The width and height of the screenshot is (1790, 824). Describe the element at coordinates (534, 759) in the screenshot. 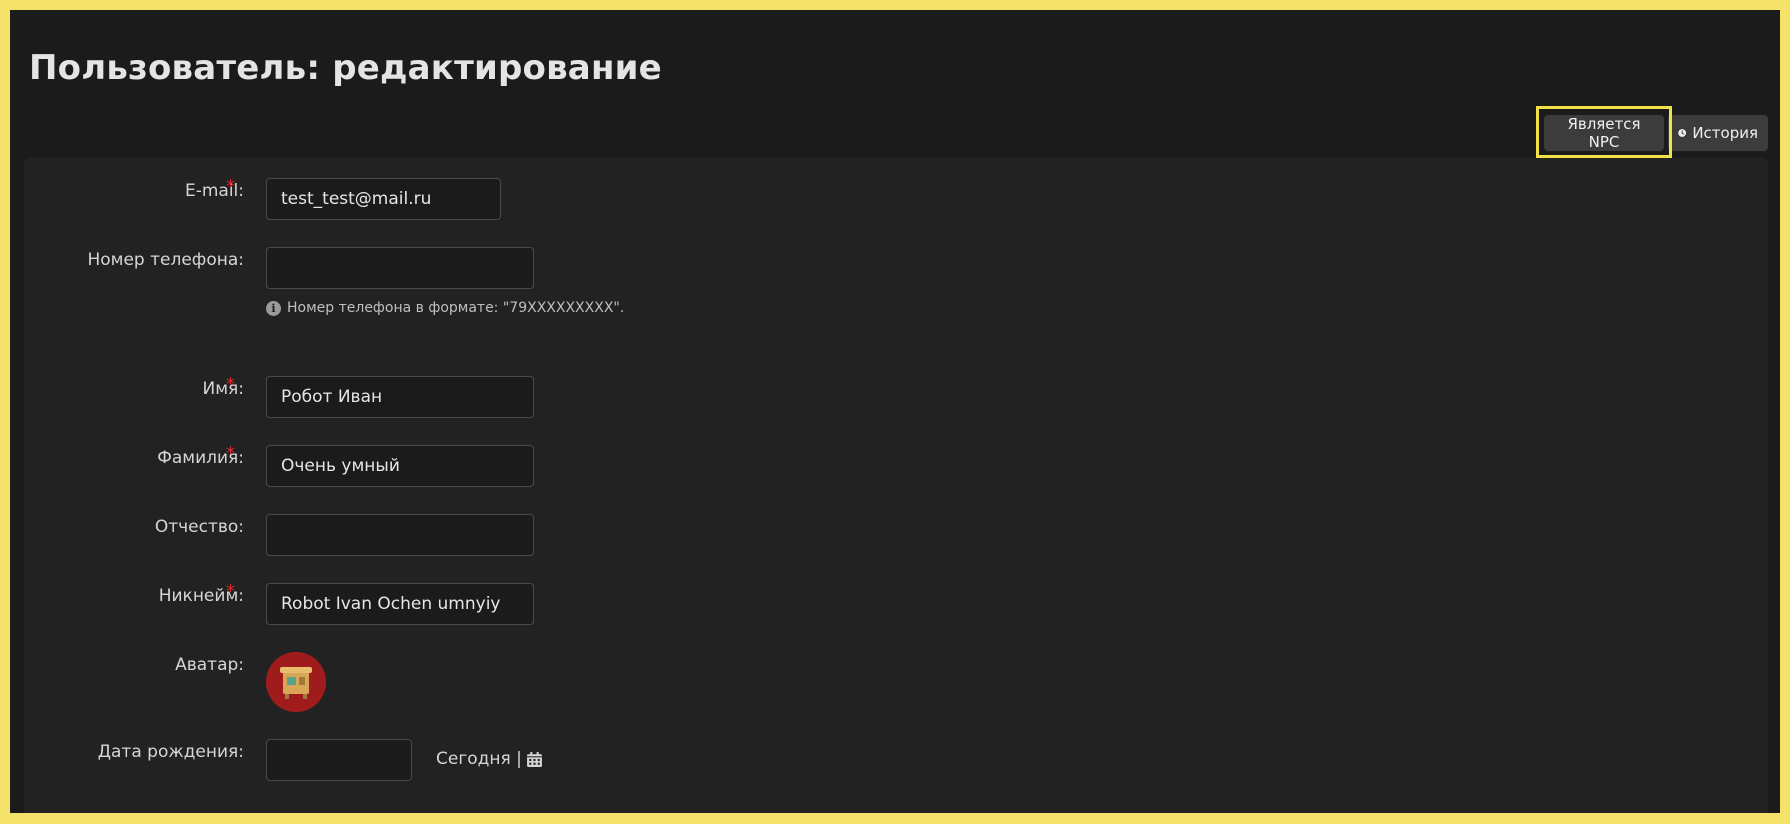

I see `calendar-icon` at that location.